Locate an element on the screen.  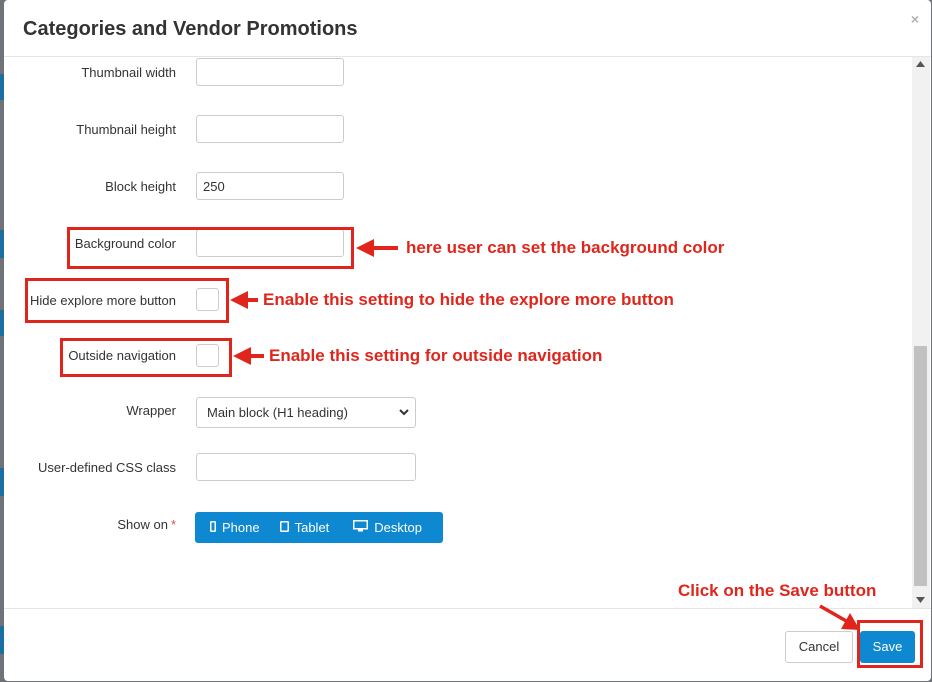
show-on-label-text: Show on is located at coordinates (142, 524).